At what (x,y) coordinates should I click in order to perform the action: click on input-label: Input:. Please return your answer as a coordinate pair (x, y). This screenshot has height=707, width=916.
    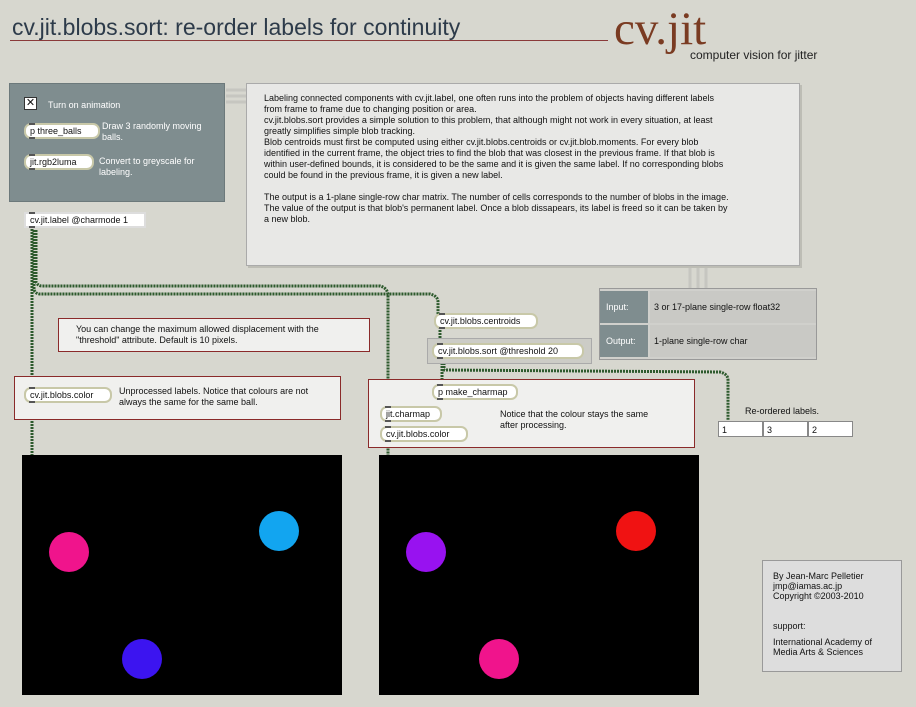
    Looking at the image, I should click on (624, 307).